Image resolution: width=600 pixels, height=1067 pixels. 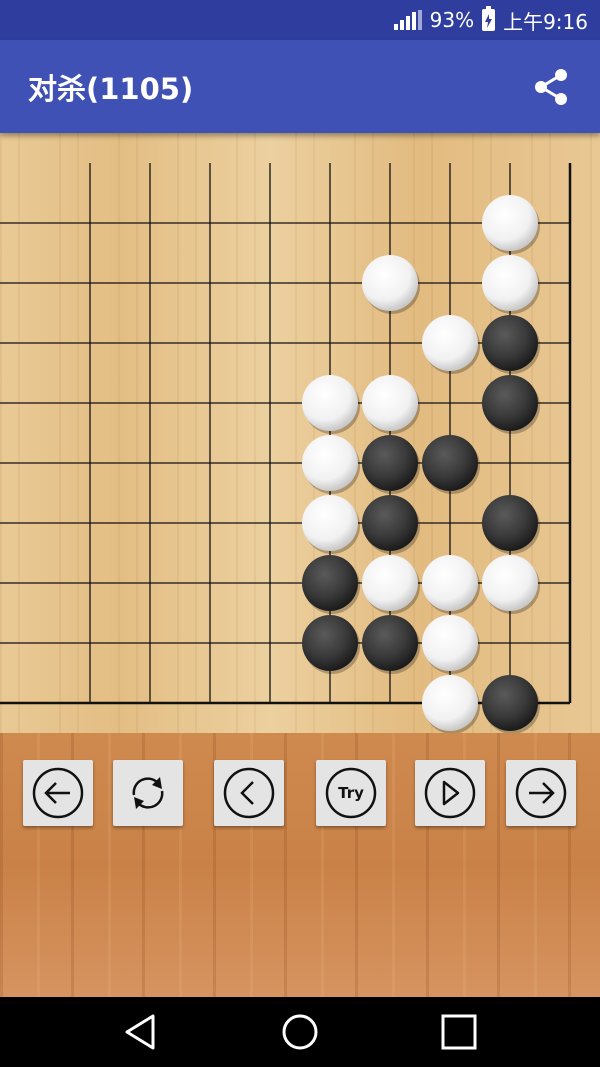 I want to click on try-icon: Try, so click(x=351, y=793).